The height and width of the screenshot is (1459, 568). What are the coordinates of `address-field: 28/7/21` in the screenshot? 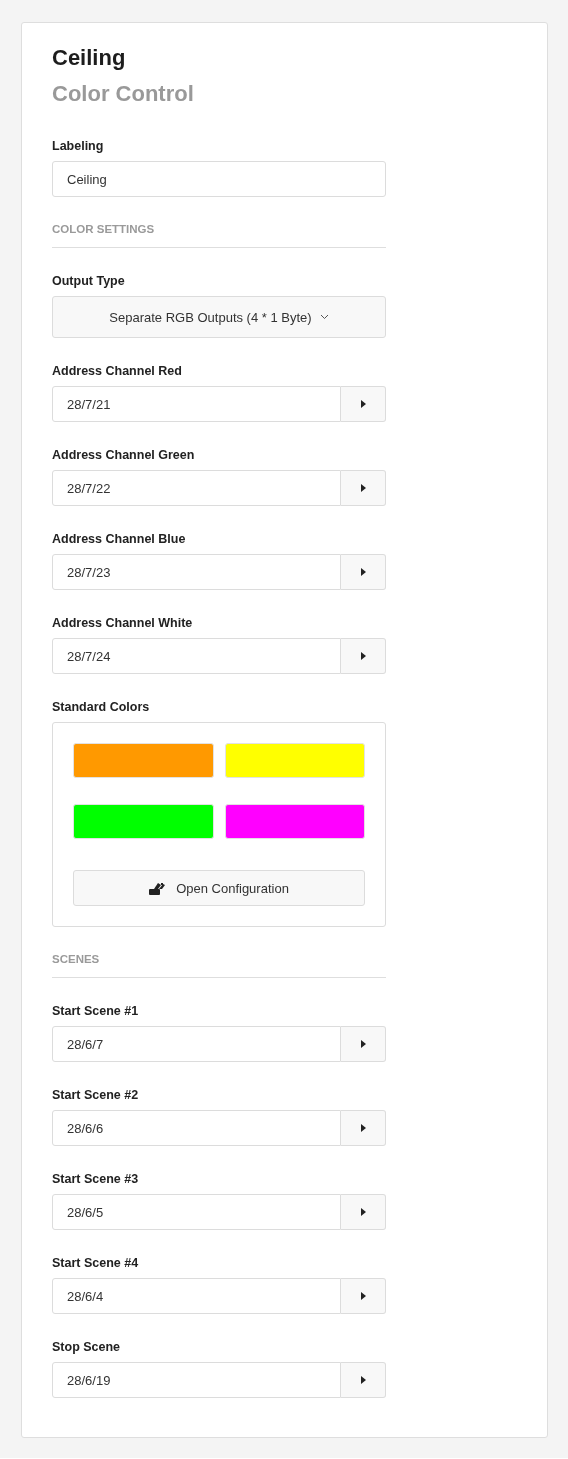 It's located at (196, 404).